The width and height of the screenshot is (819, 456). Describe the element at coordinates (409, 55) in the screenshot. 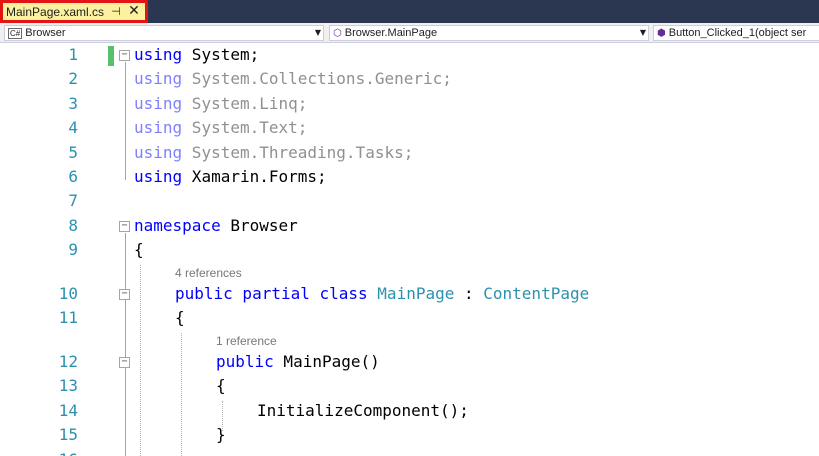

I see `code-line: 1 − using System;` at that location.